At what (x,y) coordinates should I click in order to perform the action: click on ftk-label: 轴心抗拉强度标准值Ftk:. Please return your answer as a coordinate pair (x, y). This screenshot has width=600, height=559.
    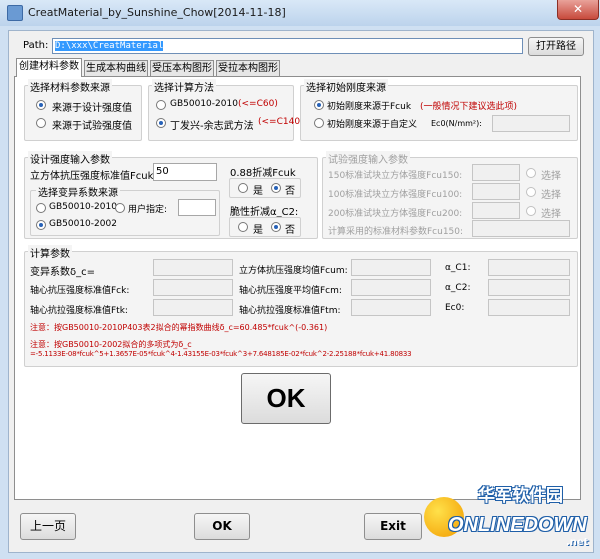
    Looking at the image, I should click on (79, 311).